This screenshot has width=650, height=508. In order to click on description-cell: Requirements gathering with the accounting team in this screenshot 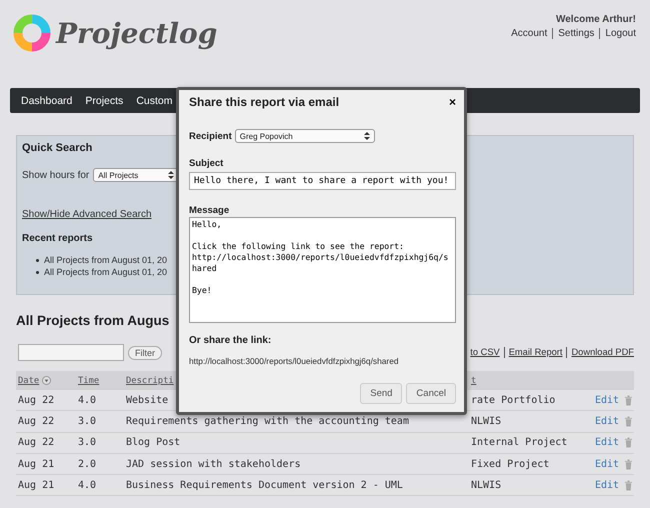, I will do `click(267, 421)`.